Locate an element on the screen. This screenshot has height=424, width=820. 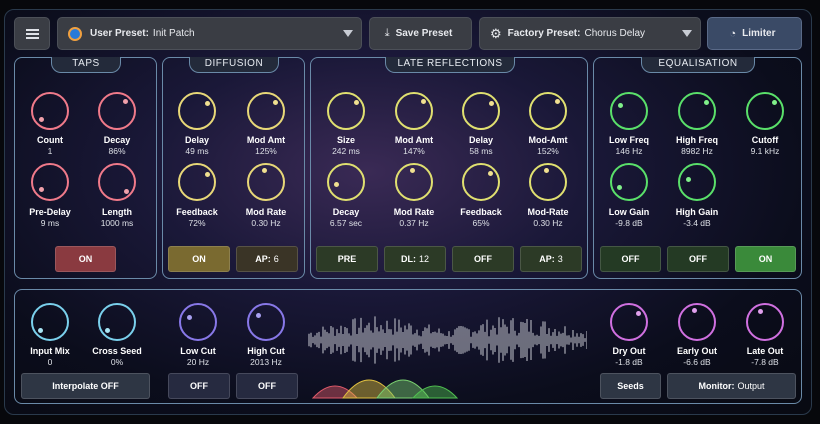
high-cut-knob is located at coordinates (266, 322).